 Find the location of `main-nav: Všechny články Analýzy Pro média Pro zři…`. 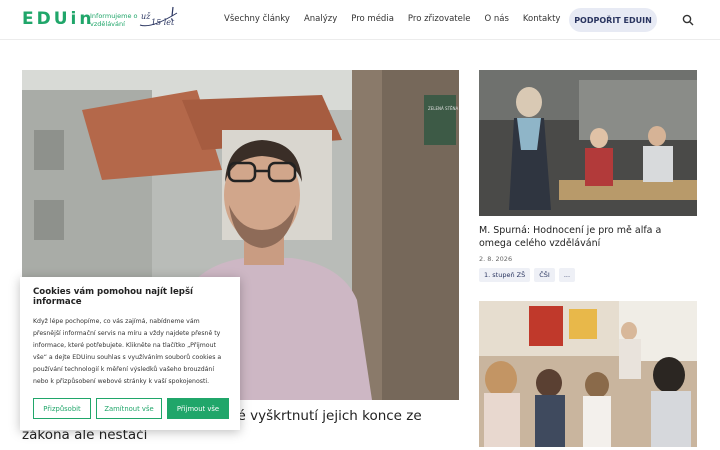

main-nav: Všechny články Analýzy Pro média Pro zři… is located at coordinates (399, 19).